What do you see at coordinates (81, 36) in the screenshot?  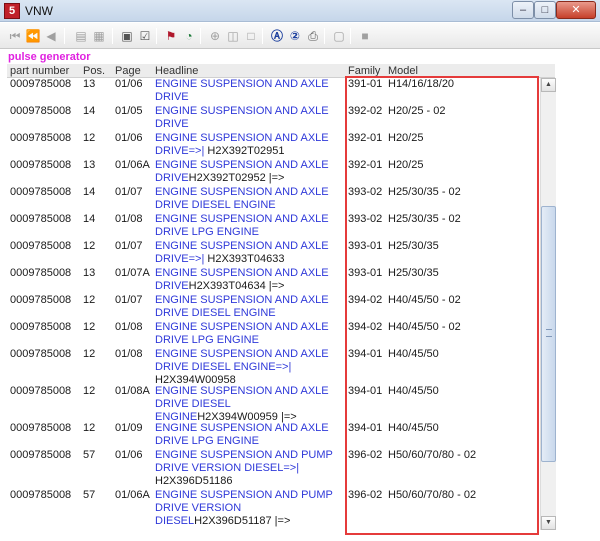 I see `book-back-icon: ▤` at bounding box center [81, 36].